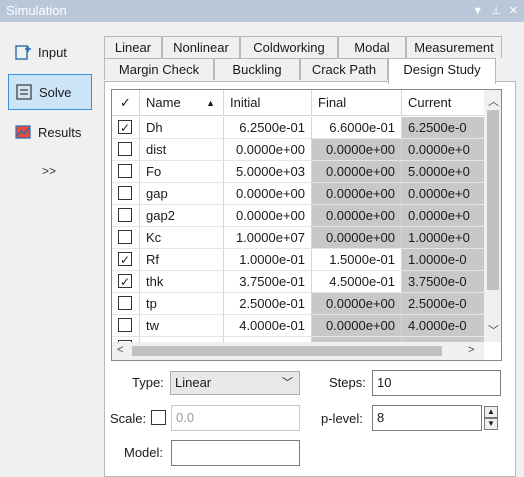 The image size is (524, 477). I want to click on final-cell: 6.6000e-01, so click(357, 127).